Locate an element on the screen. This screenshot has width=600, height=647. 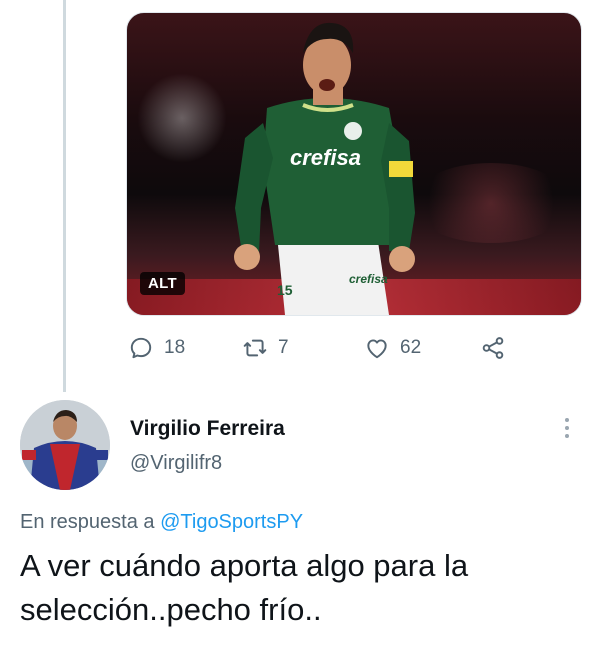
shorts-sponsor-text: crefisa is located at coordinates (368, 279).